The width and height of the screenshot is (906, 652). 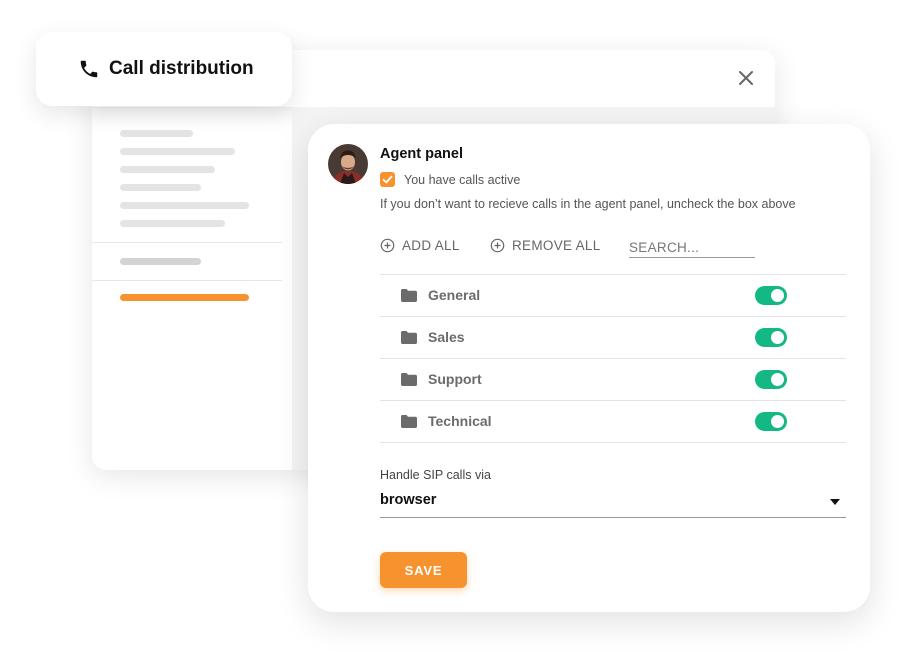 I want to click on queue-row: Sales, so click(x=613, y=337).